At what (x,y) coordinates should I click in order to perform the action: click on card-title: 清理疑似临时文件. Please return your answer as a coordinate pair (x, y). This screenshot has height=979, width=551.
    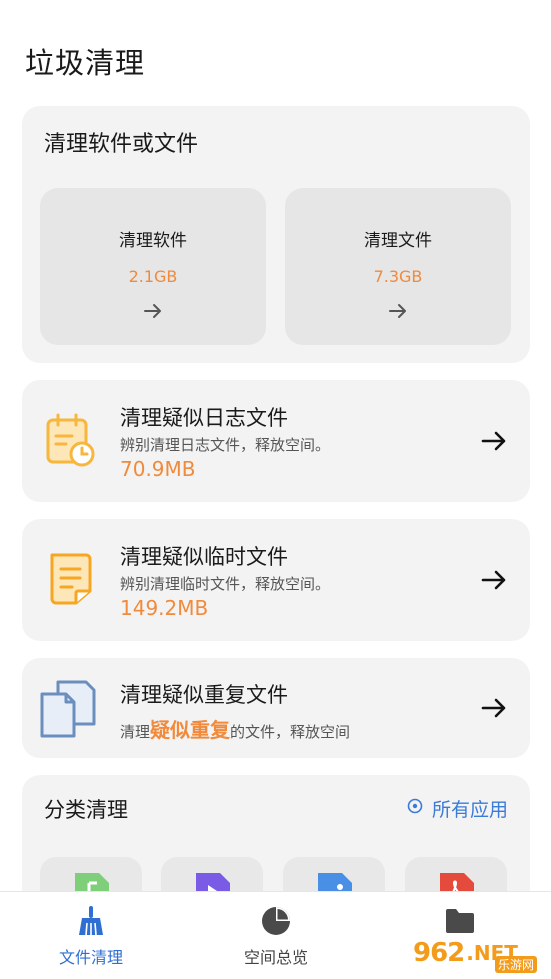
    Looking at the image, I should click on (204, 557).